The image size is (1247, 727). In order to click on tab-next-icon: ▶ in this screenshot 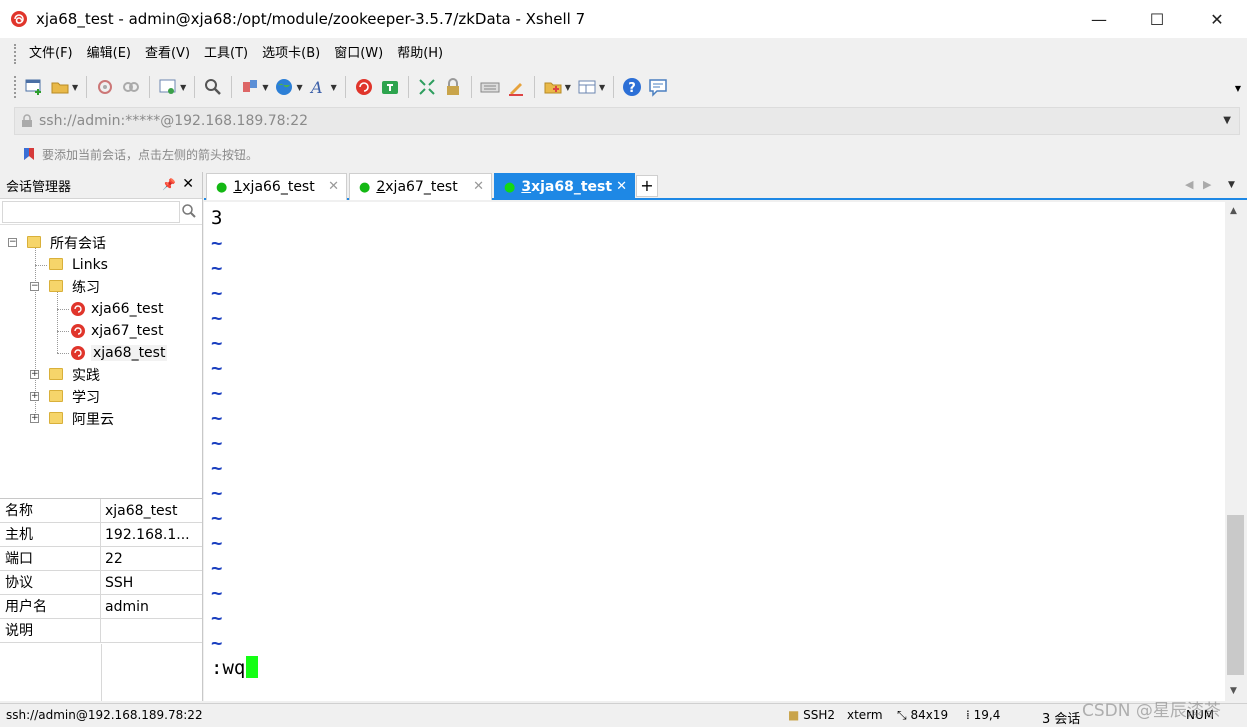, I will do `click(1207, 184)`.